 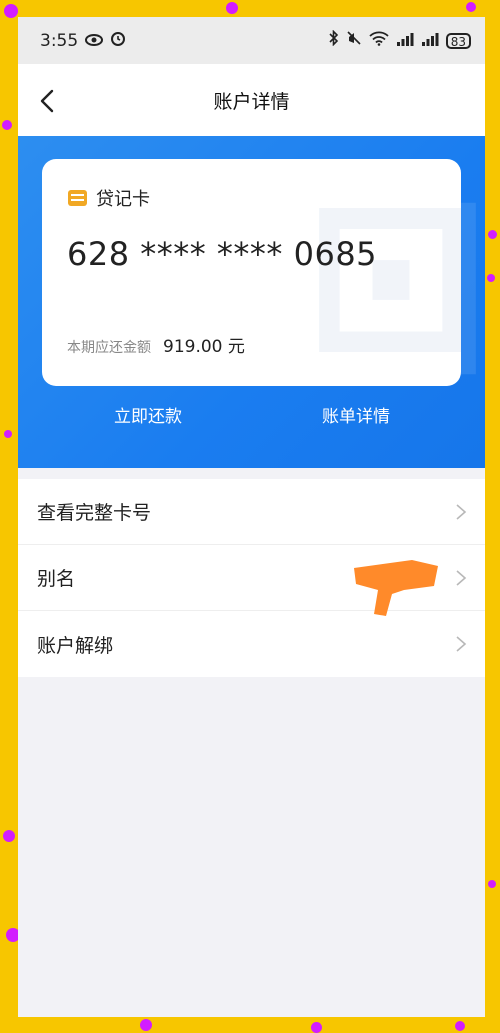 What do you see at coordinates (251, 512) in the screenshot?
I see `menu-item-view-full-card-number: 查看完整卡号` at bounding box center [251, 512].